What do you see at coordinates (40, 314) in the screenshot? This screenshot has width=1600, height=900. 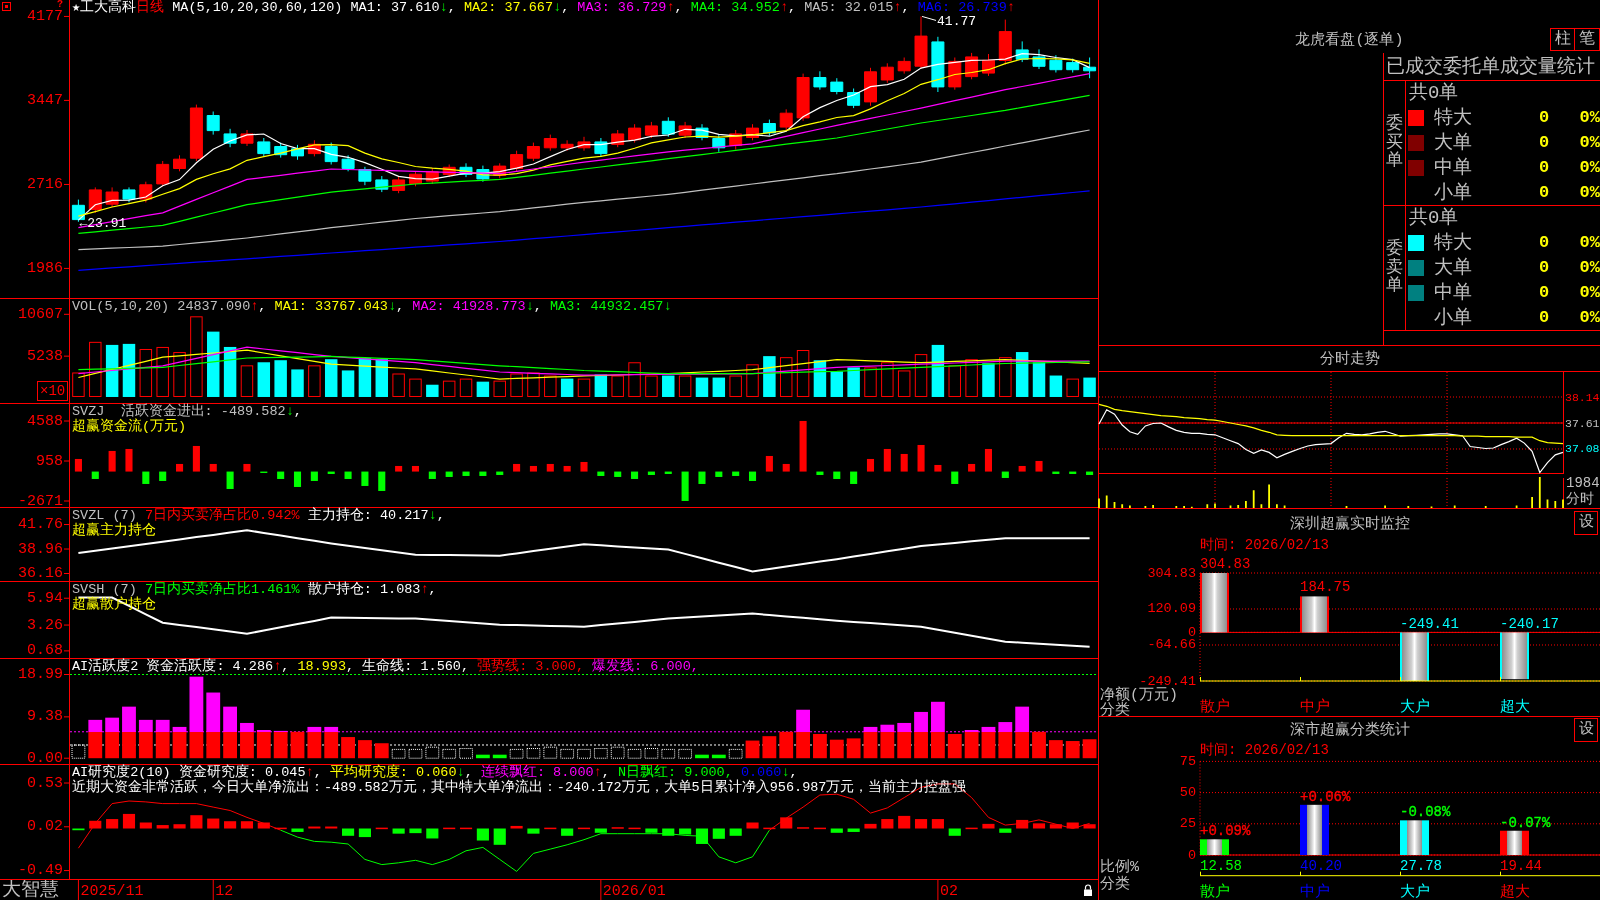 I see `axis-label: 10607` at bounding box center [40, 314].